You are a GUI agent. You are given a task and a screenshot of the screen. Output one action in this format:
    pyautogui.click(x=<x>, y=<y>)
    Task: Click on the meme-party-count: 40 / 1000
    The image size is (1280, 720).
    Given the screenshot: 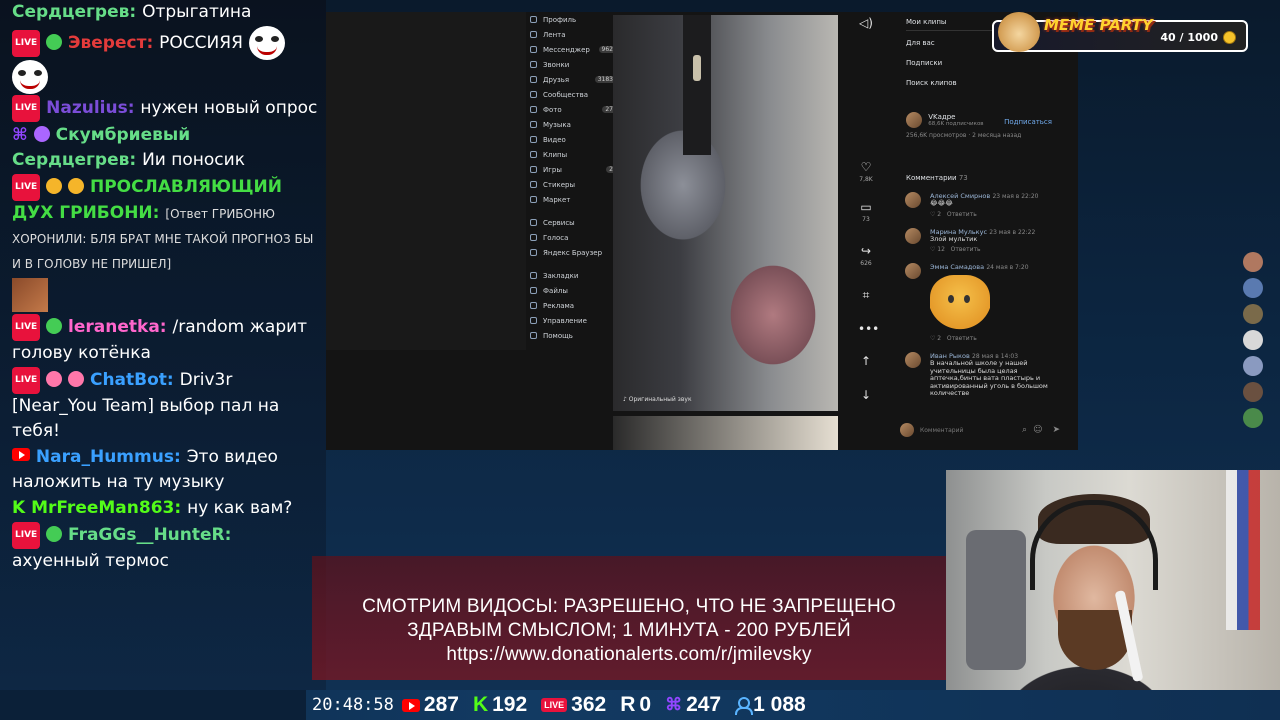 What is the action you would take?
    pyautogui.click(x=1189, y=37)
    